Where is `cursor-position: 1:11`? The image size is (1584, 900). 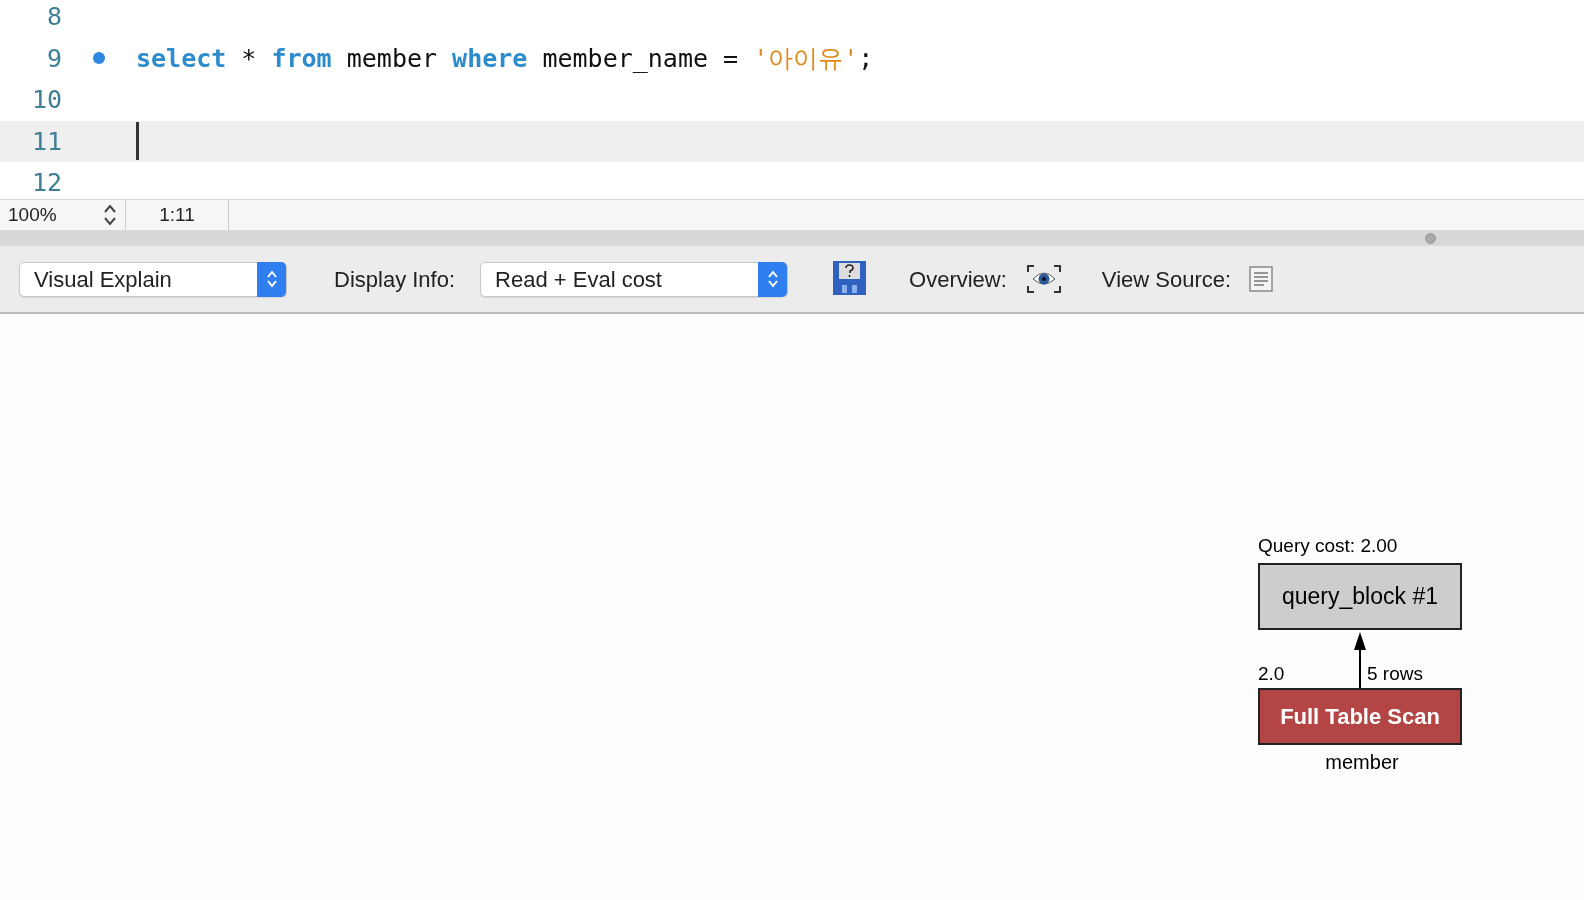
cursor-position: 1:11 is located at coordinates (177, 214).